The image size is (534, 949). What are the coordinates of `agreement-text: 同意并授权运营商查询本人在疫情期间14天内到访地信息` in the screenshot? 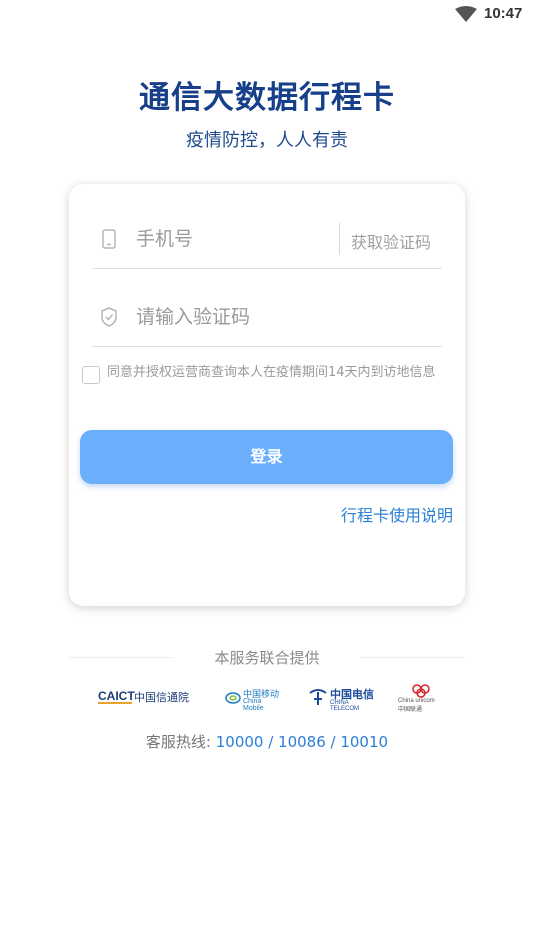 It's located at (271, 372).